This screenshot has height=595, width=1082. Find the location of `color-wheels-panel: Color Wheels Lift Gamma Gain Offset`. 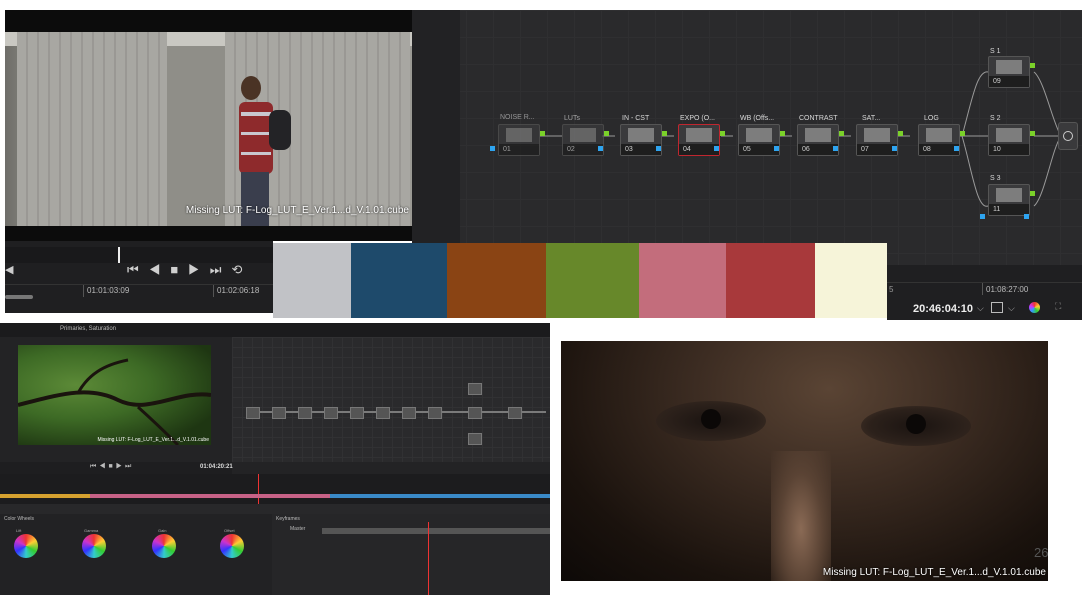

color-wheels-panel: Color Wheels Lift Gamma Gain Offset is located at coordinates (136, 554).